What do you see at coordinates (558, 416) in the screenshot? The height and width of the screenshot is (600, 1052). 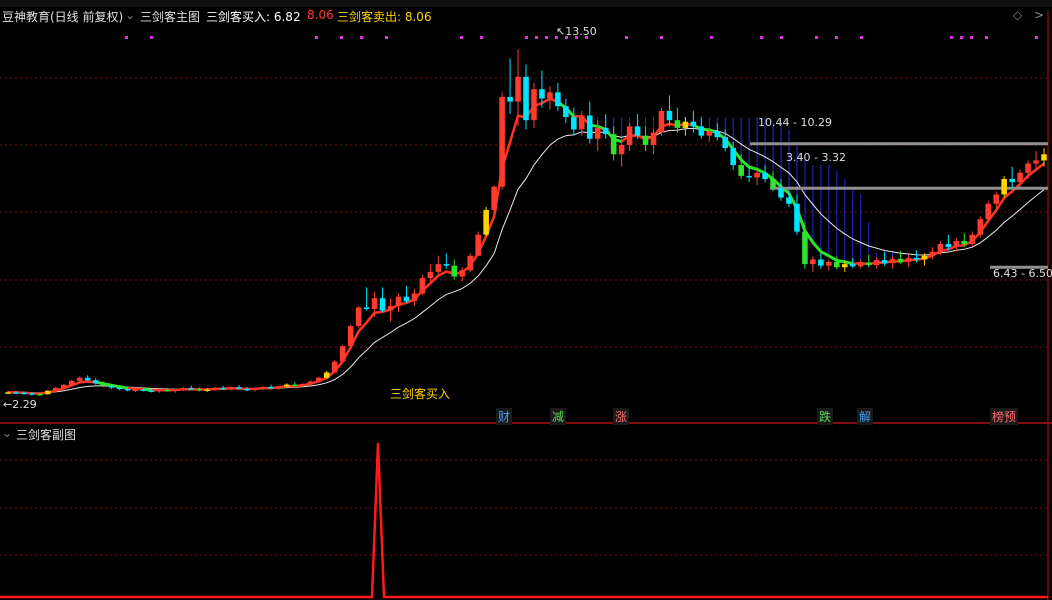 I see `event-tag: 减` at bounding box center [558, 416].